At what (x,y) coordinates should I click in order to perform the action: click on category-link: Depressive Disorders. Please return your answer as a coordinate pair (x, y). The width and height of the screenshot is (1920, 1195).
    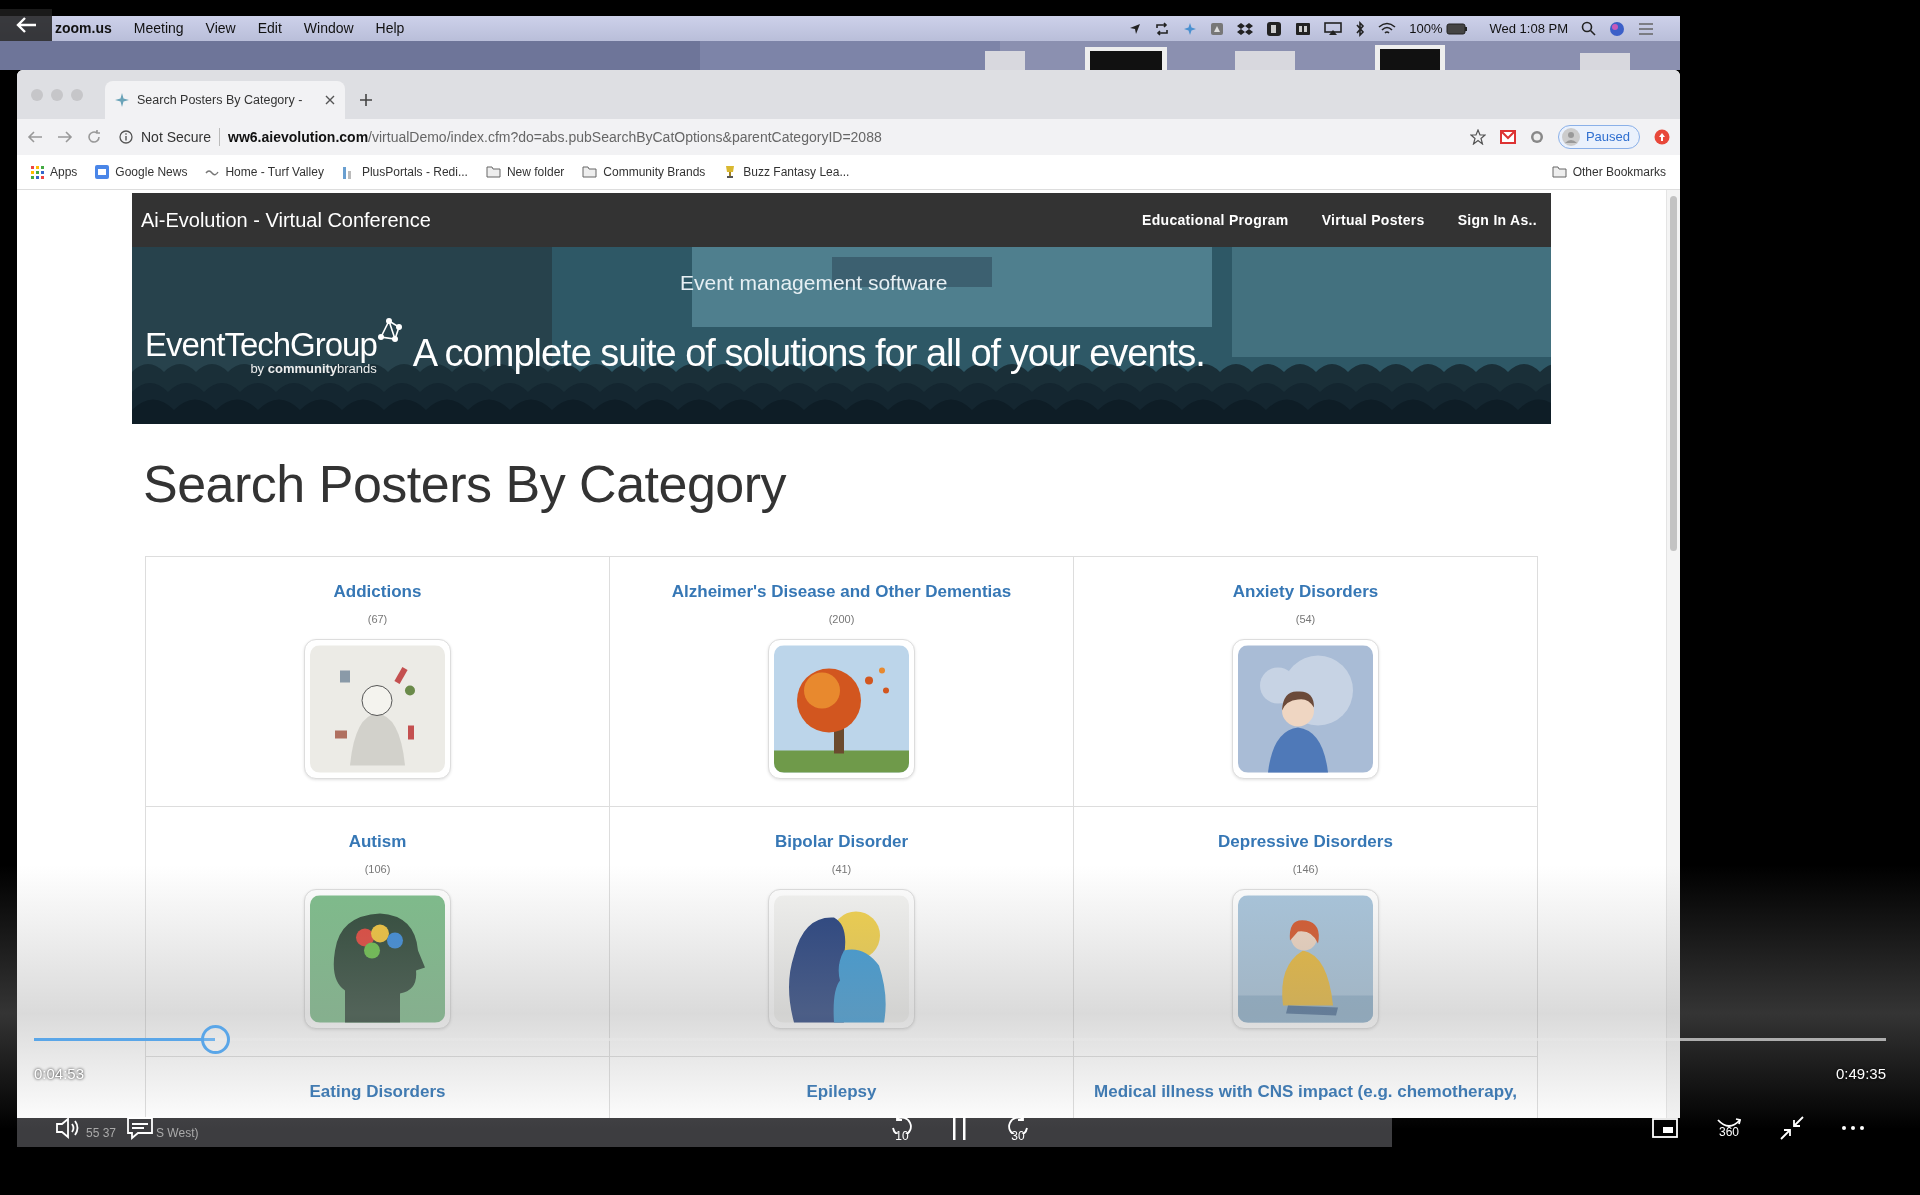
    Looking at the image, I should click on (1305, 842).